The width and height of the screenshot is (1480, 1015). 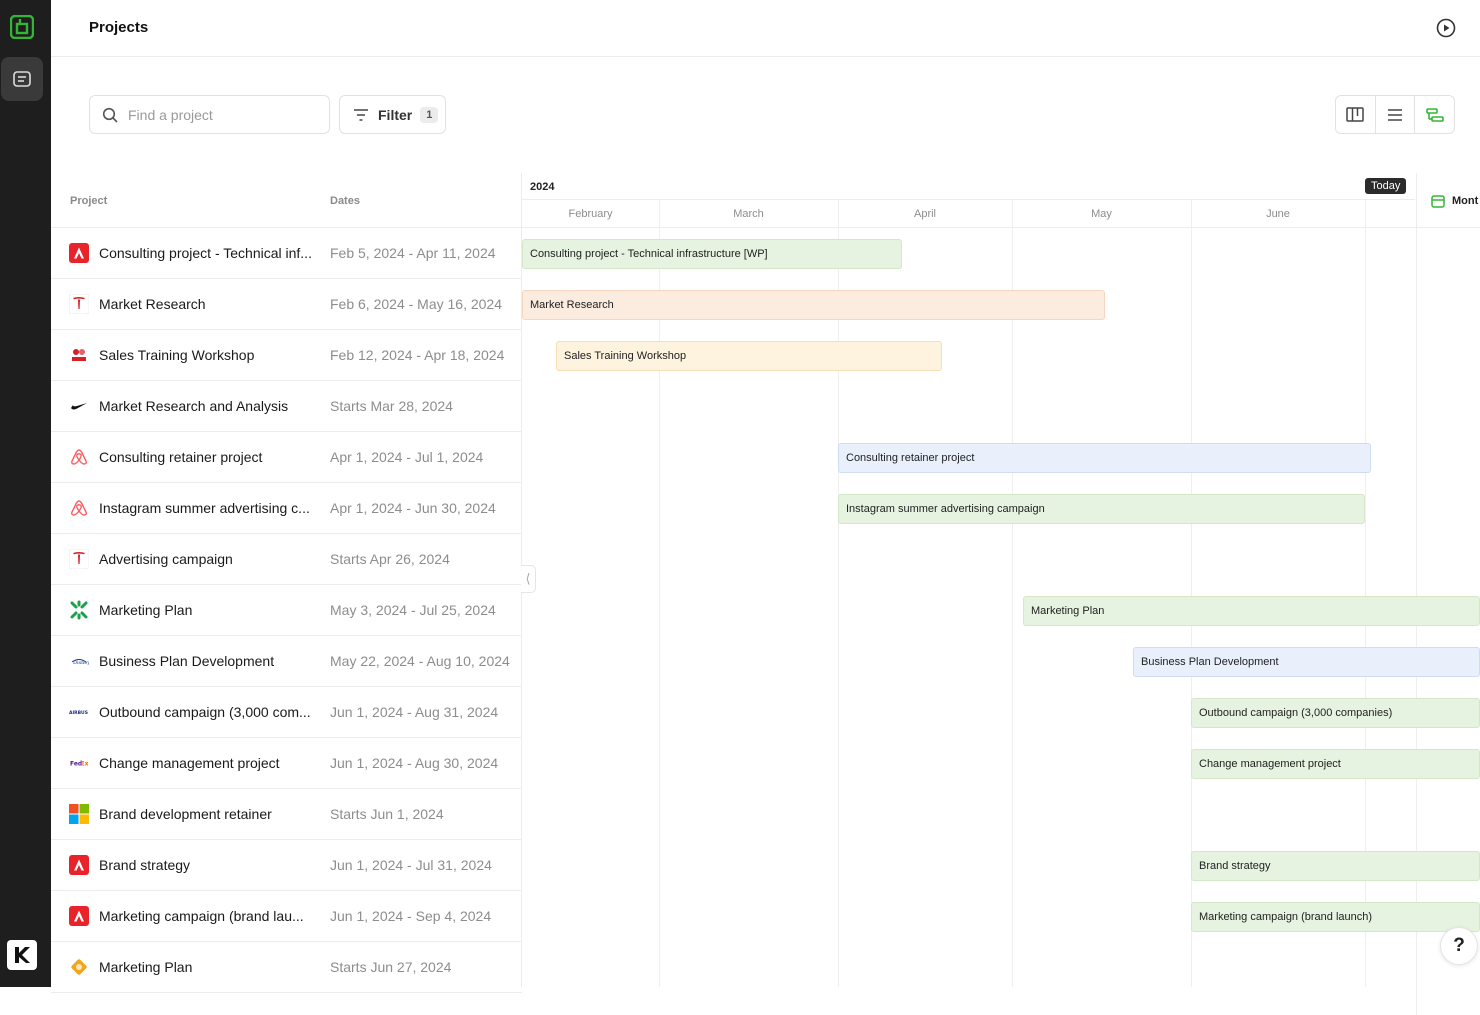 What do you see at coordinates (218, 114) in the screenshot?
I see `search-input` at bounding box center [218, 114].